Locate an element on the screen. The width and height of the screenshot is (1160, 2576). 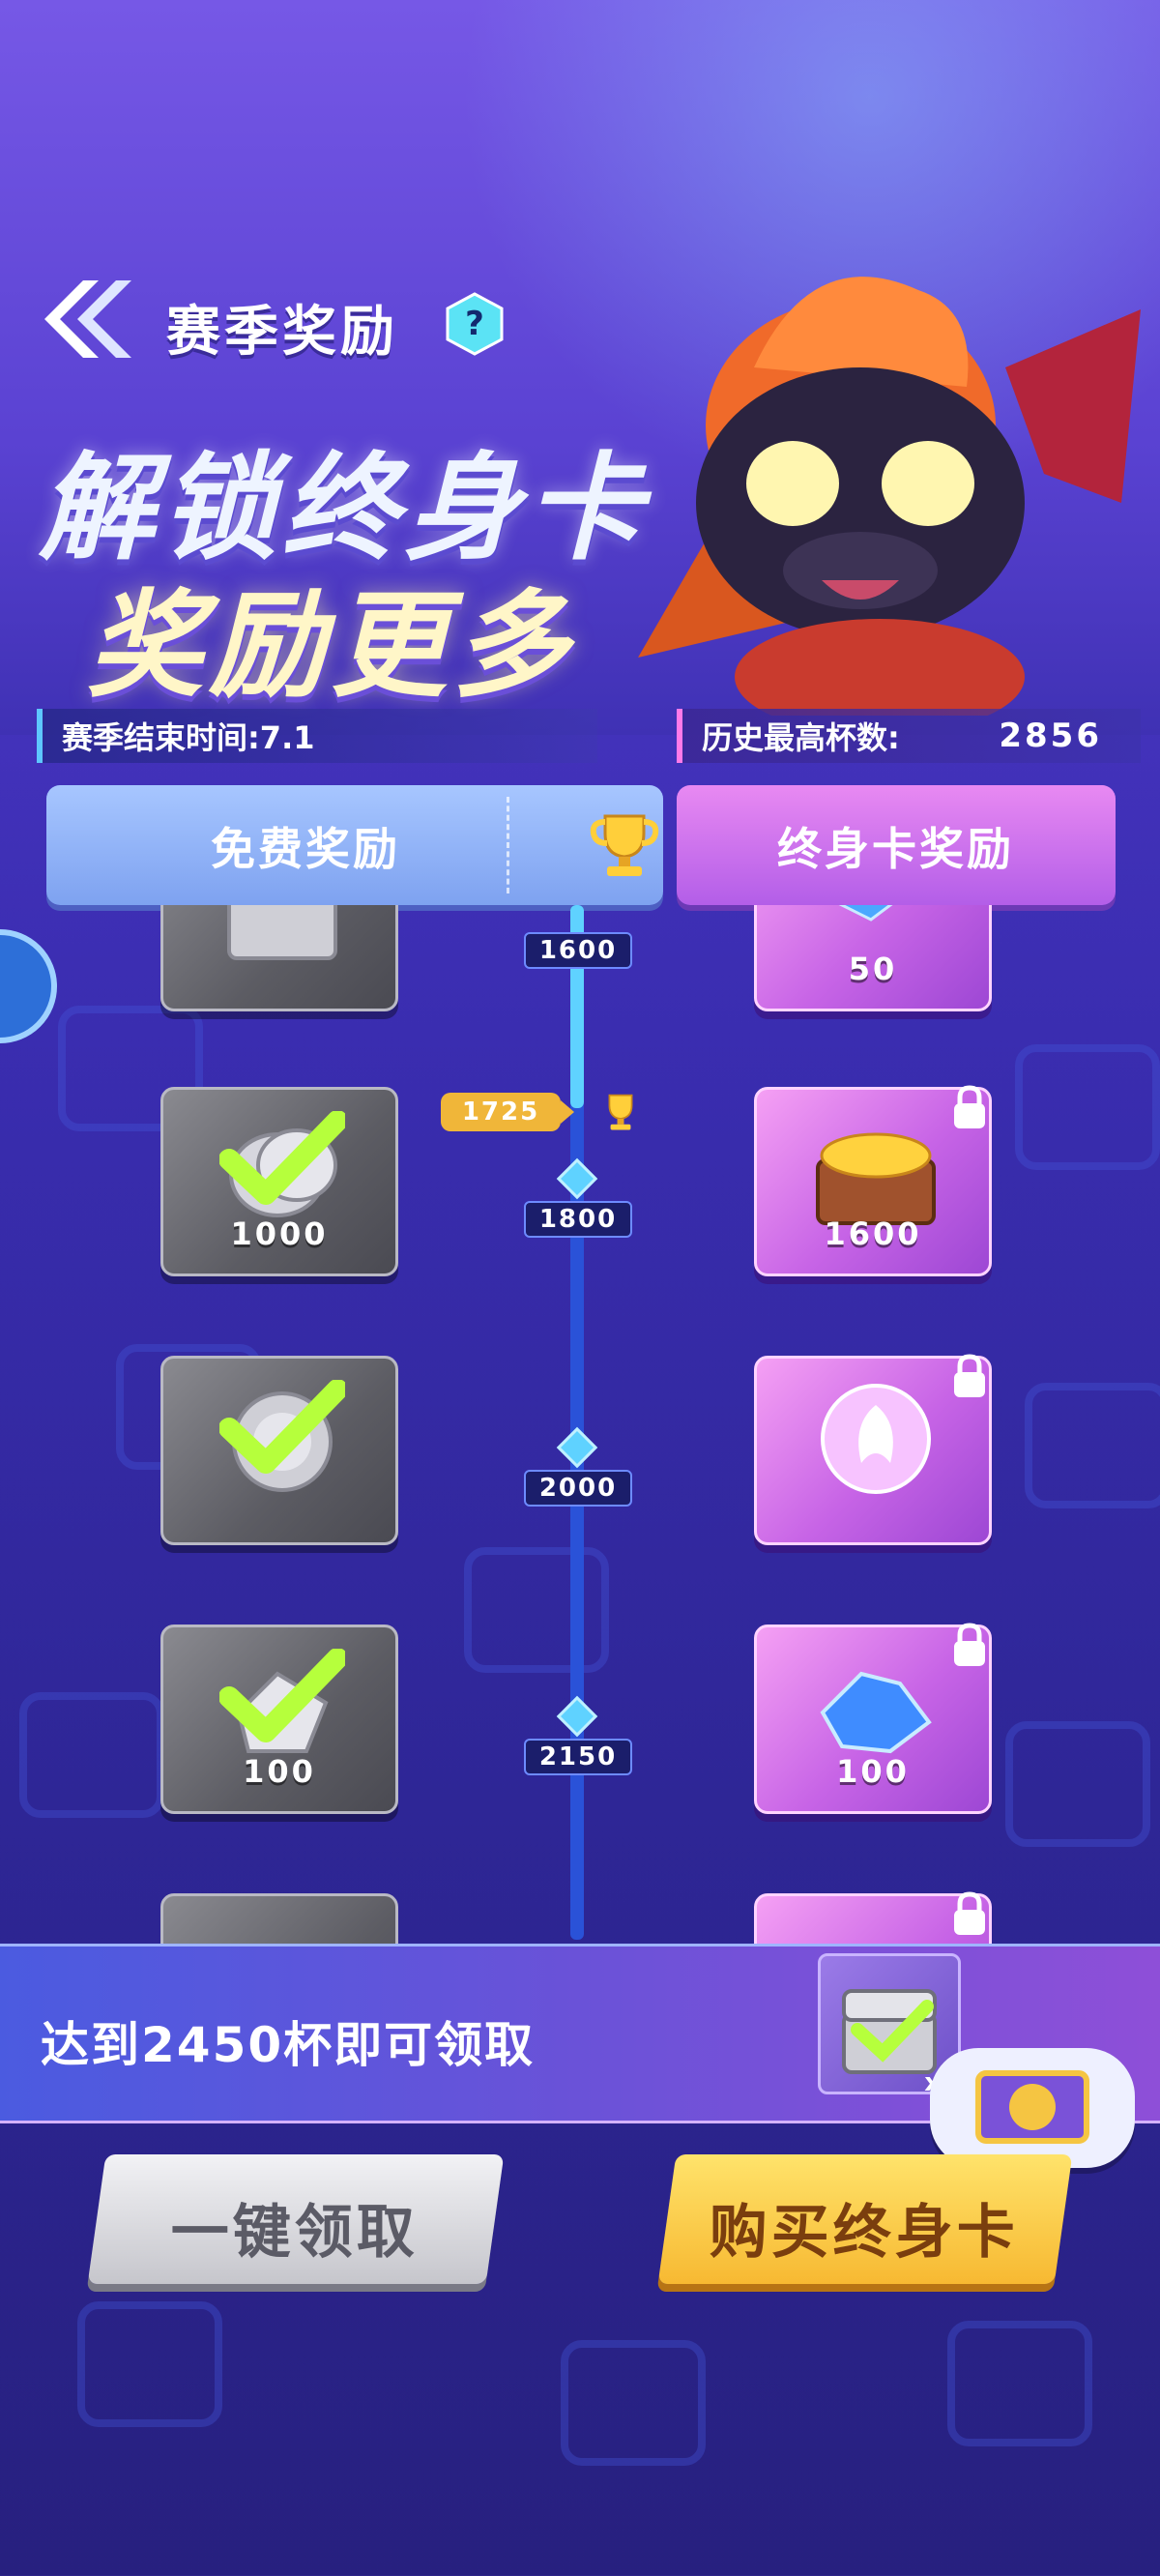
help-glyph: ? is located at coordinates (474, 324).